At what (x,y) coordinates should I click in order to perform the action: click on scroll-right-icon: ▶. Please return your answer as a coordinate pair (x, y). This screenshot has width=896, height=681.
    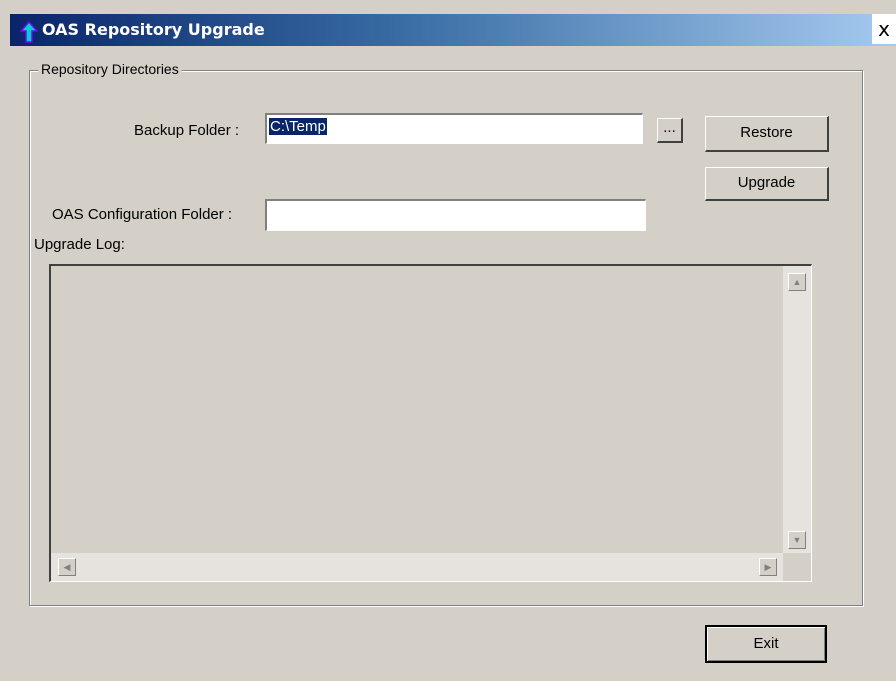
    Looking at the image, I should click on (768, 567).